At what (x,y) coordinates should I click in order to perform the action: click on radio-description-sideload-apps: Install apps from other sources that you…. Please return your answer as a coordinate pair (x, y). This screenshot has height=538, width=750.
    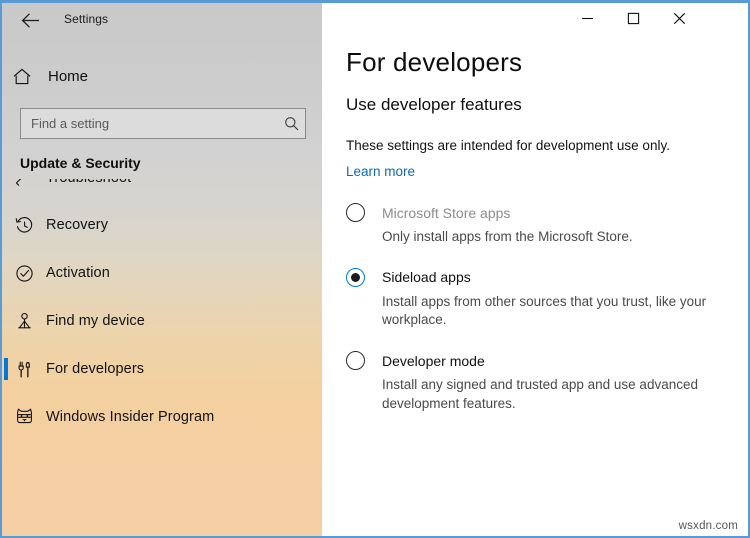
    Looking at the image, I should click on (544, 310).